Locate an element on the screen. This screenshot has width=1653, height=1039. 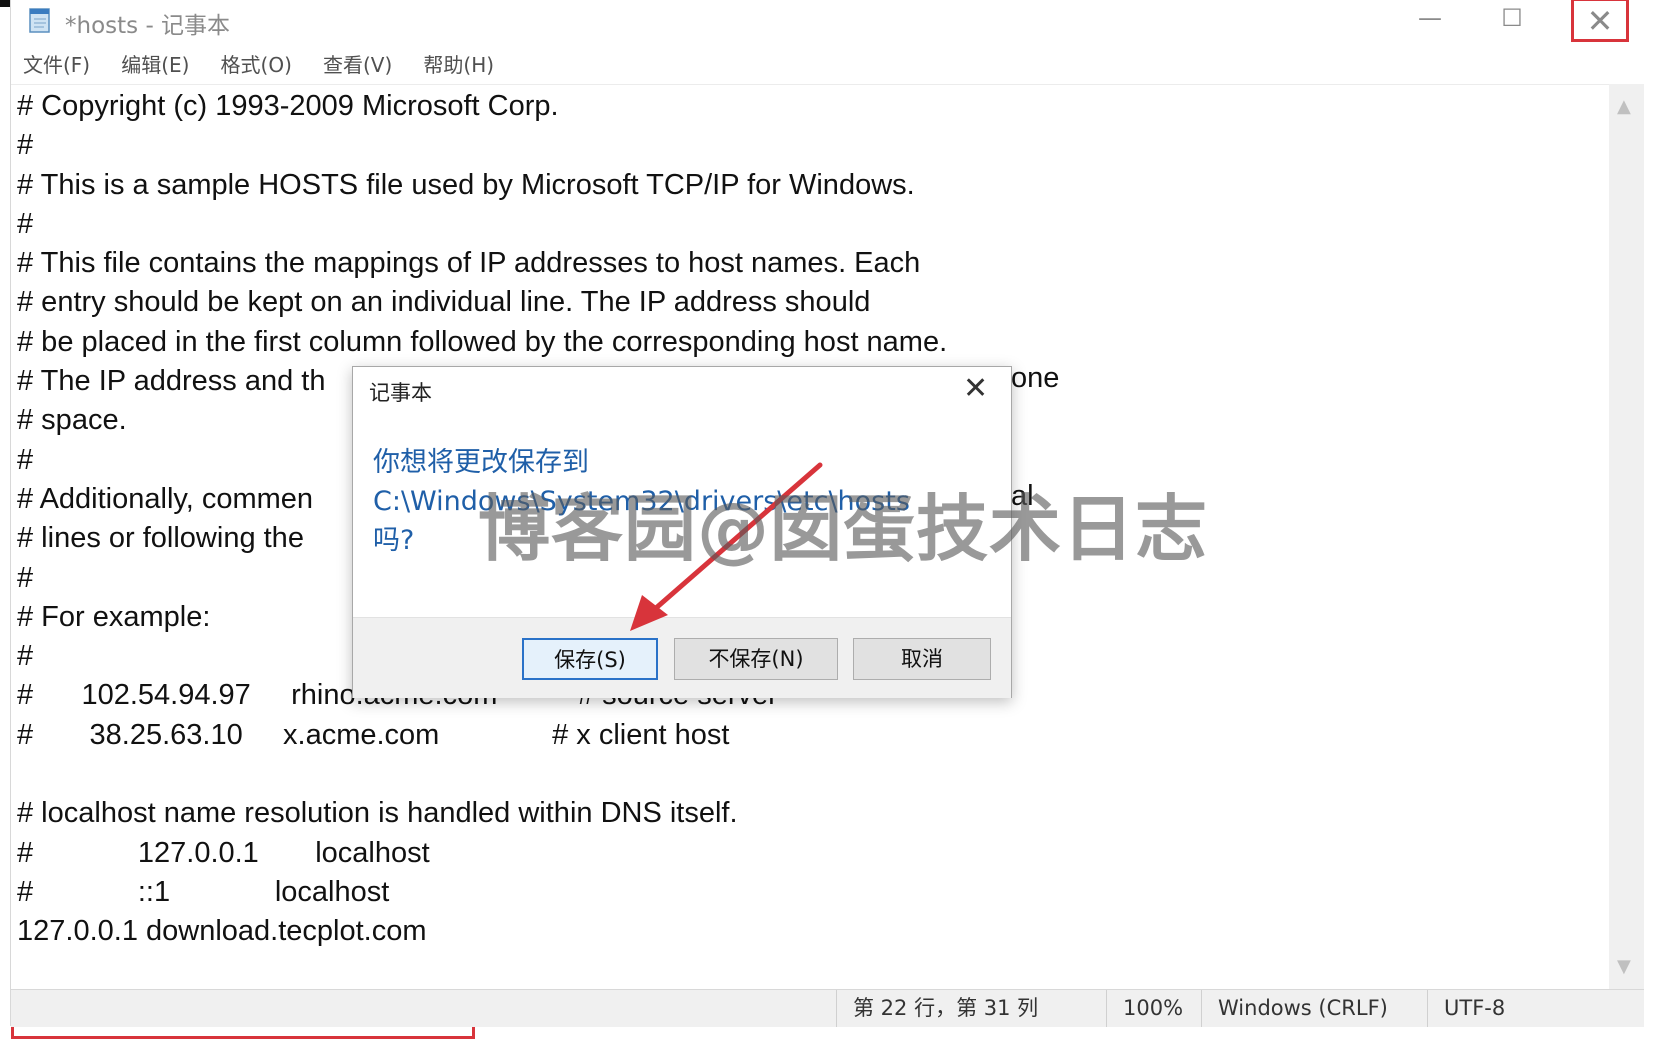
line-ending: Windows (CRLF) is located at coordinates (1314, 1008).